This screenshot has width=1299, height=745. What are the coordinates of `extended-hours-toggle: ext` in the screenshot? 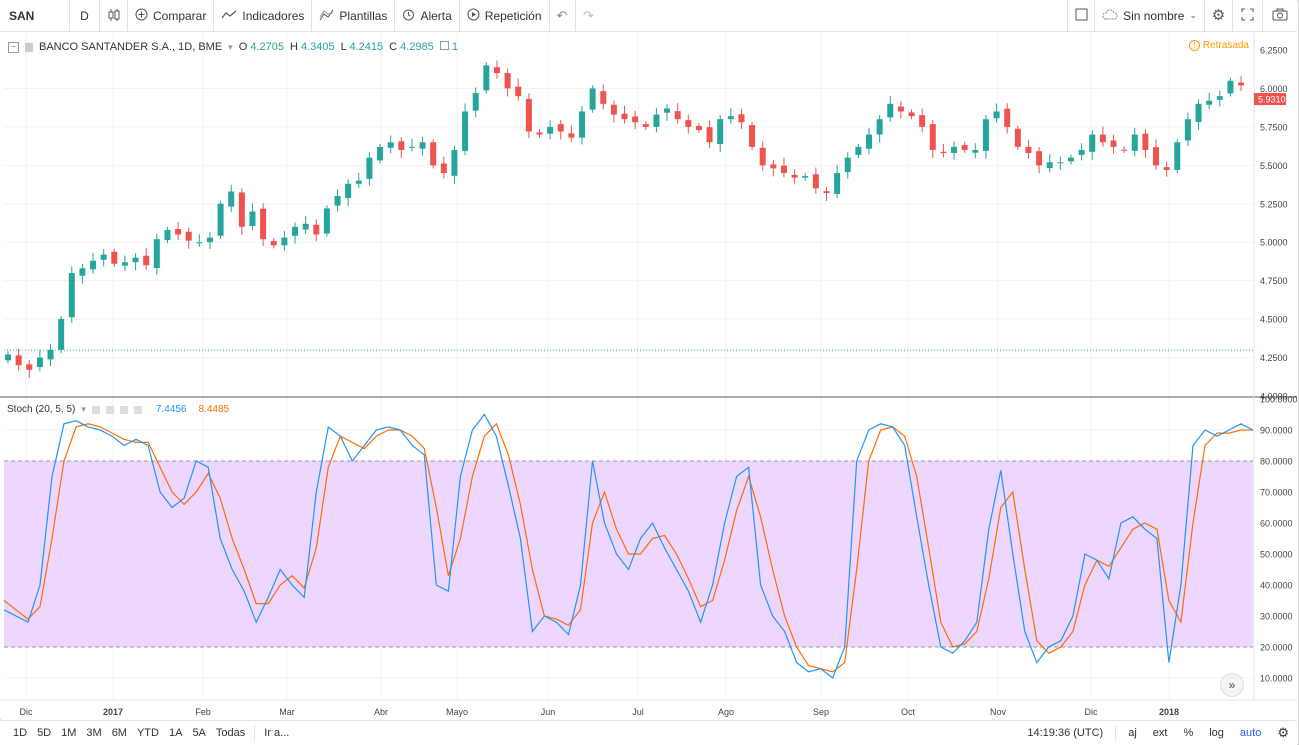 It's located at (1160, 733).